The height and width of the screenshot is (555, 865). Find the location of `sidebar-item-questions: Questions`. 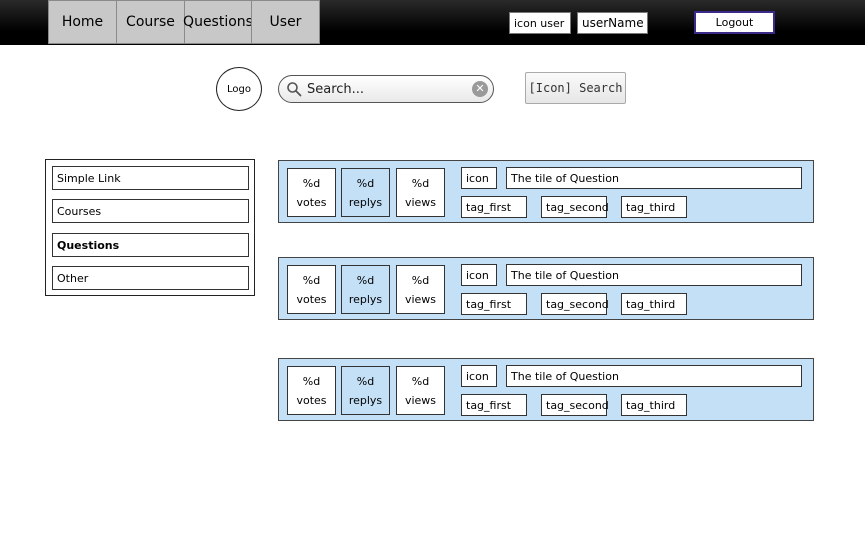

sidebar-item-questions: Questions is located at coordinates (150, 245).